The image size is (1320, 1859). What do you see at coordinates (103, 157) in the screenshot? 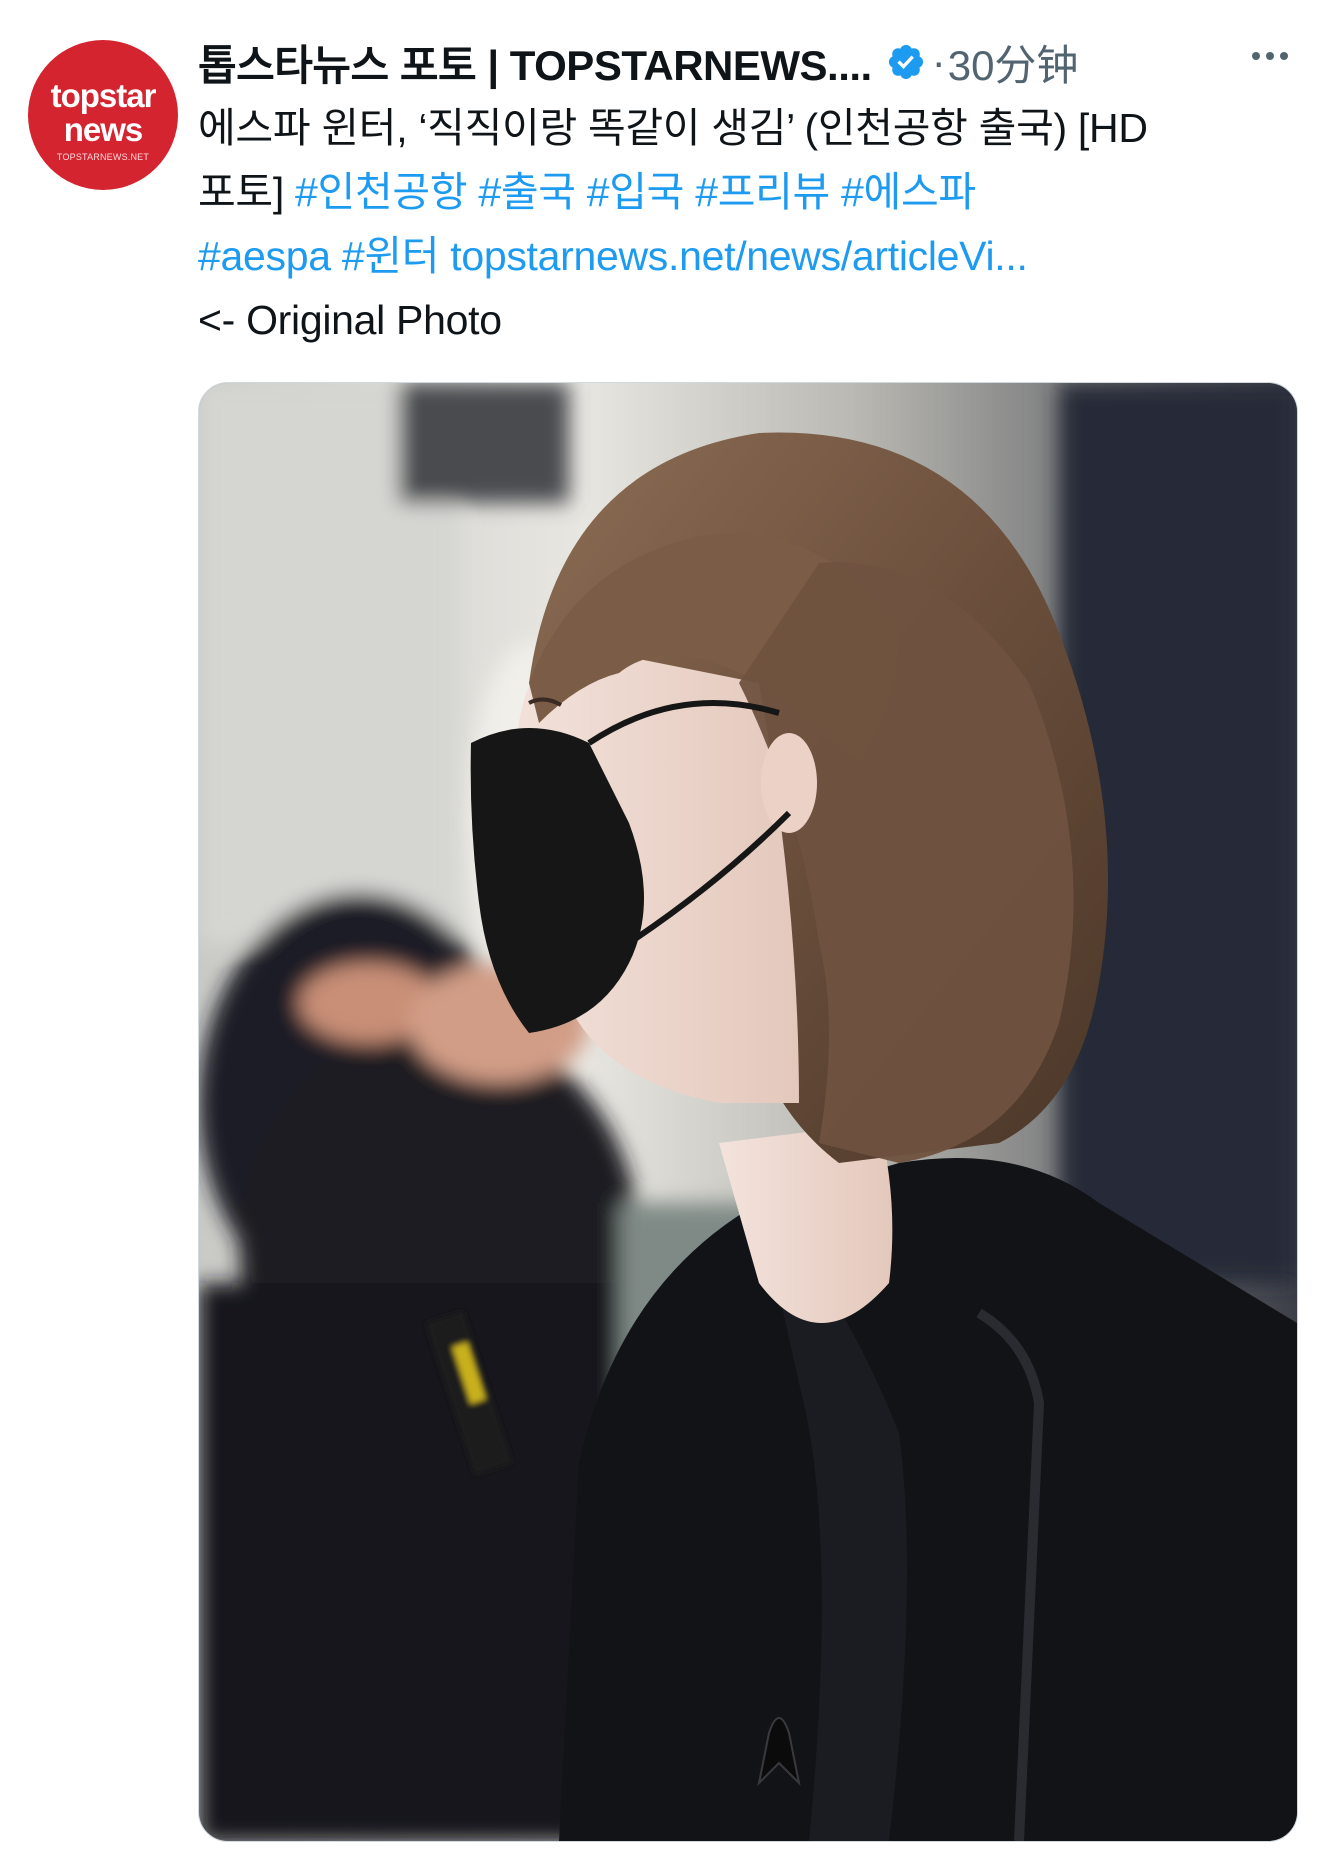
I see `avatar-logo-sub: TOPSTARNEWS.NET` at bounding box center [103, 157].